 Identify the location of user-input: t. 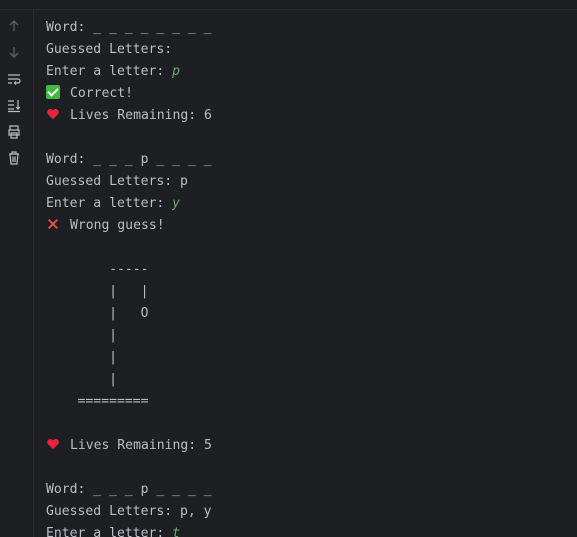
(176, 531).